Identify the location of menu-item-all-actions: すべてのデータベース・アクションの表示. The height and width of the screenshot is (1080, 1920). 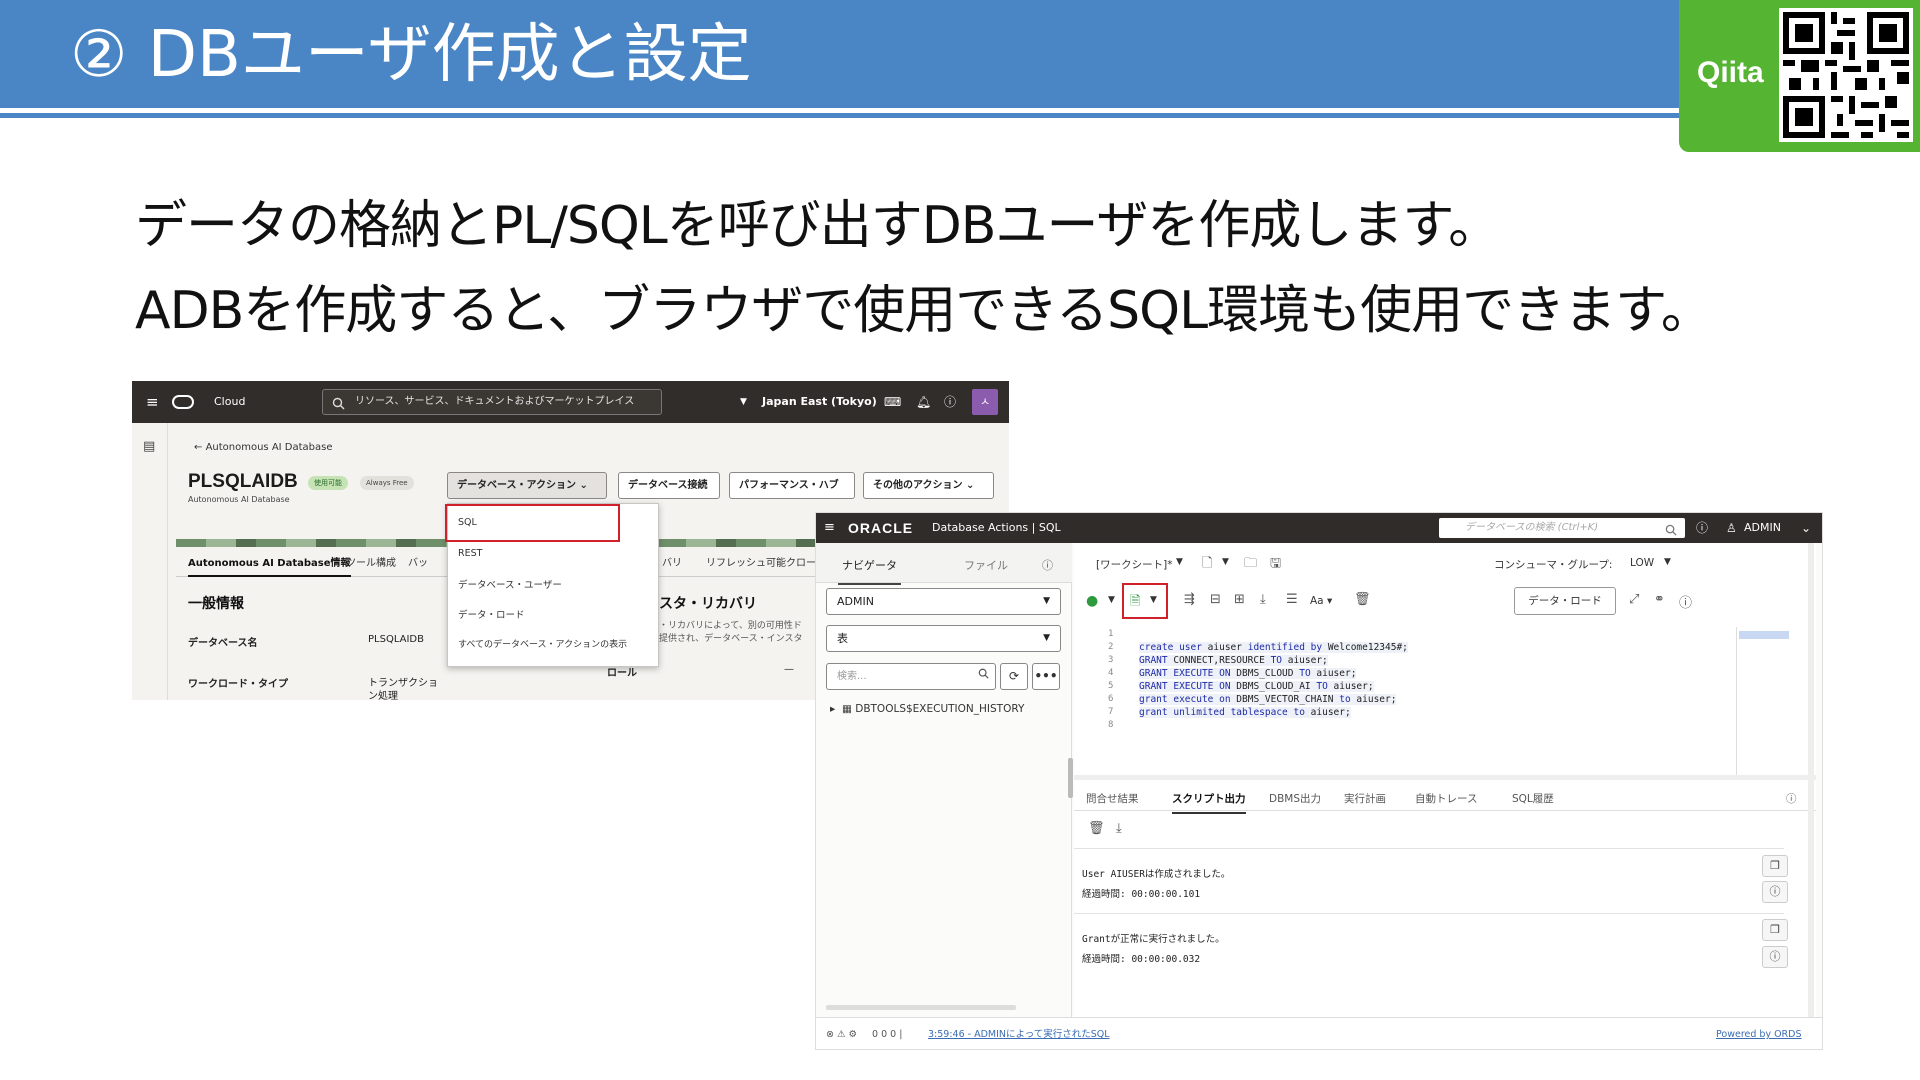
(542, 643).